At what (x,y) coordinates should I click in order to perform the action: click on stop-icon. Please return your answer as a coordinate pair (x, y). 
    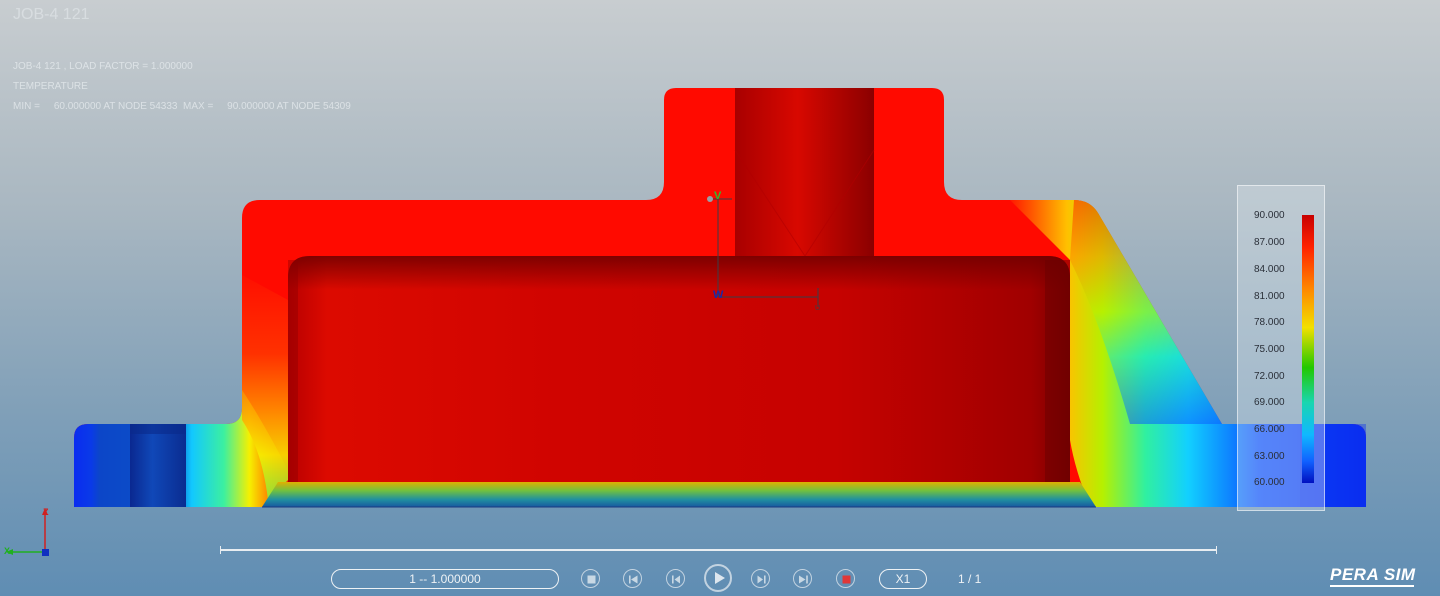
    Looking at the image, I should click on (591, 579).